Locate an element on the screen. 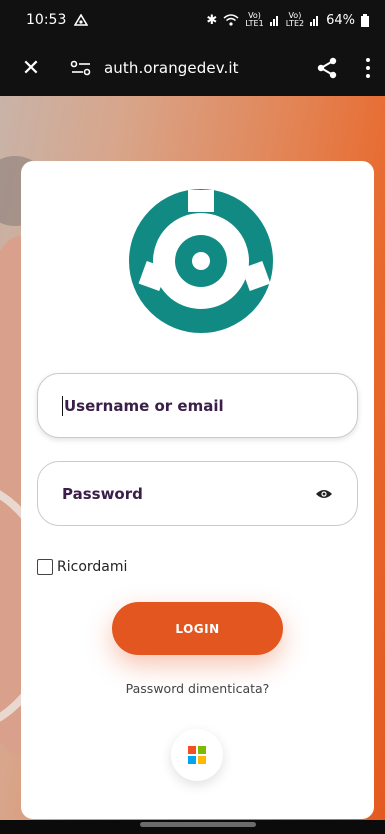  battery-icon is located at coordinates (365, 20).